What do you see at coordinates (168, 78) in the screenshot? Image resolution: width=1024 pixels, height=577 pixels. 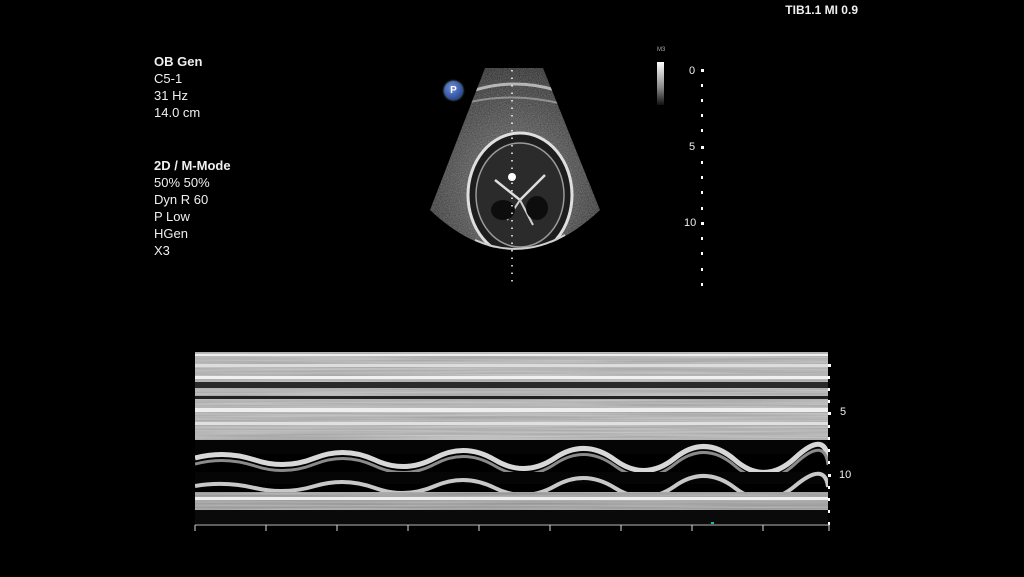 I see `transducer-label: C5-1` at bounding box center [168, 78].